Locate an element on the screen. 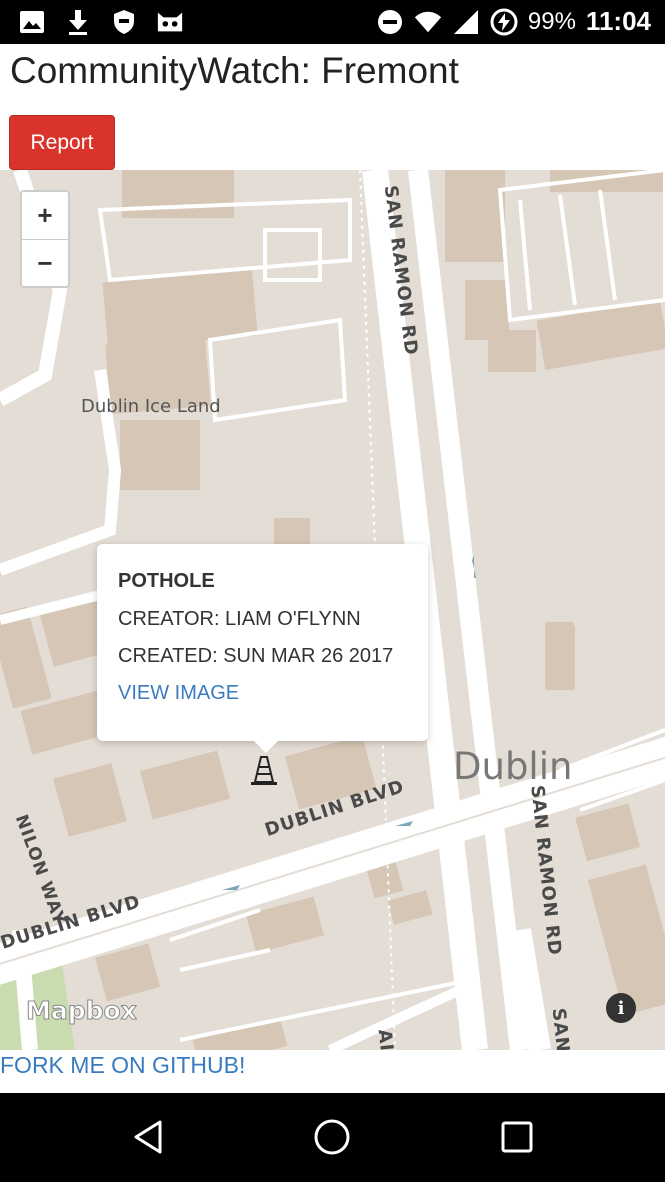 Image resolution: width=665 pixels, height=1182 pixels. zoom-in-button: + is located at coordinates (45, 216).